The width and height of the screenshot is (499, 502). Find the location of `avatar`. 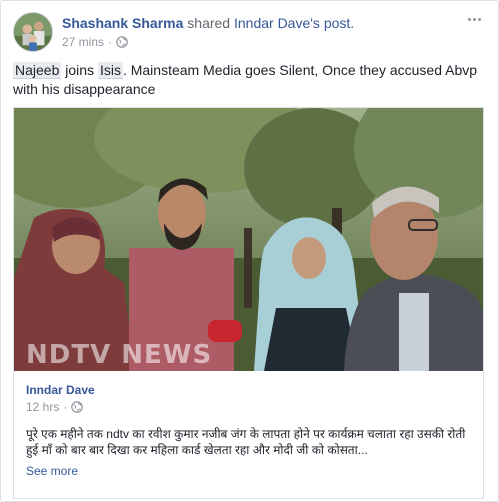

avatar is located at coordinates (33, 32).